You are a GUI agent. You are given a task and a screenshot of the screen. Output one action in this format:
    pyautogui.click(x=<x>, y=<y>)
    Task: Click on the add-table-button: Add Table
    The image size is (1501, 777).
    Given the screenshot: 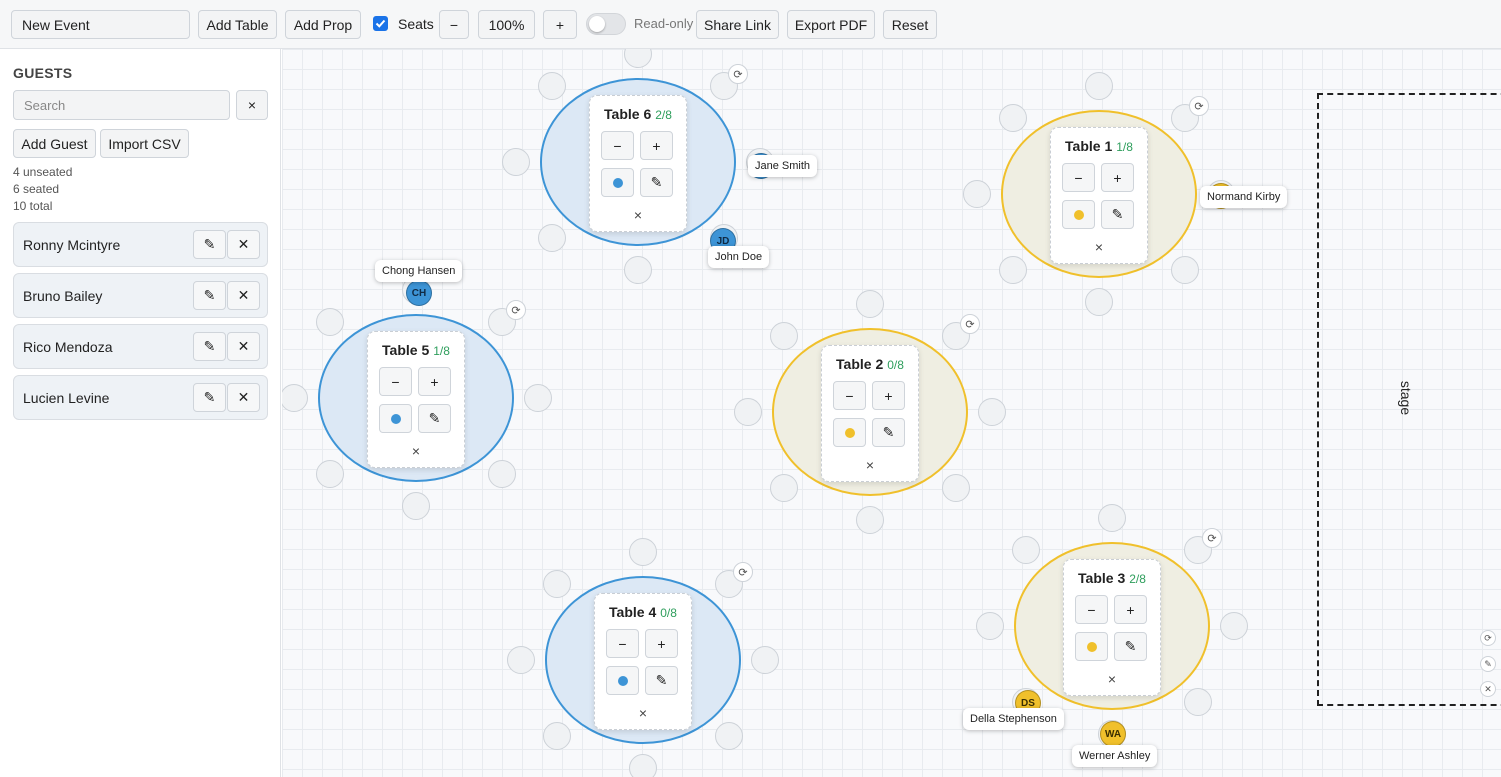 What is the action you would take?
    pyautogui.click(x=237, y=24)
    